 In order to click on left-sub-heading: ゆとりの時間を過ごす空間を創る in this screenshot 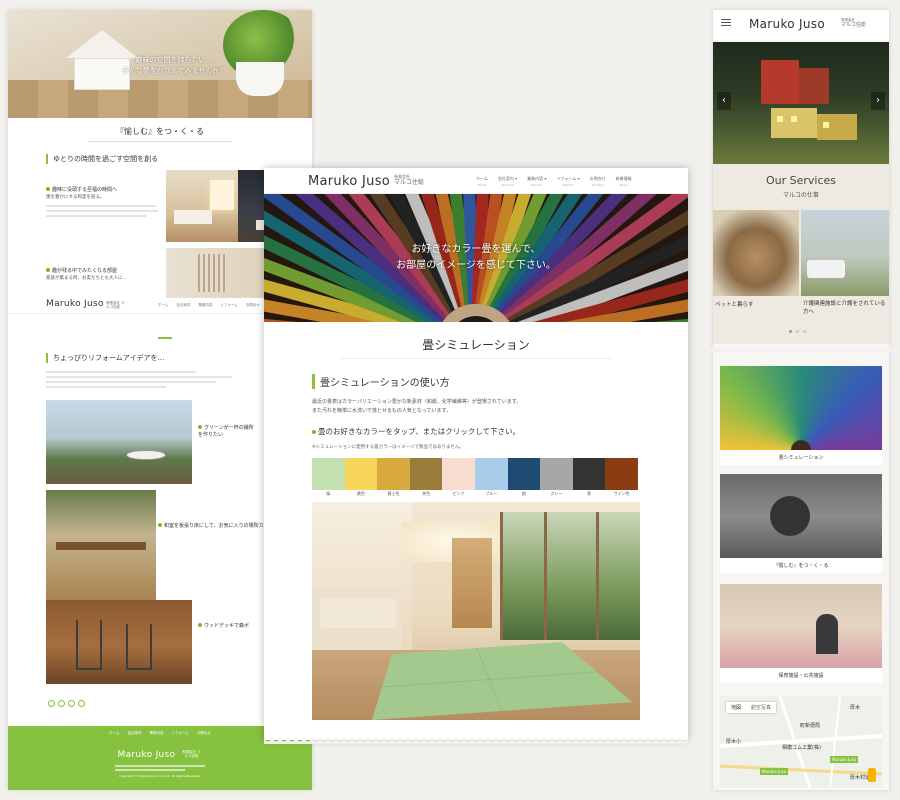, I will do `click(102, 159)`.